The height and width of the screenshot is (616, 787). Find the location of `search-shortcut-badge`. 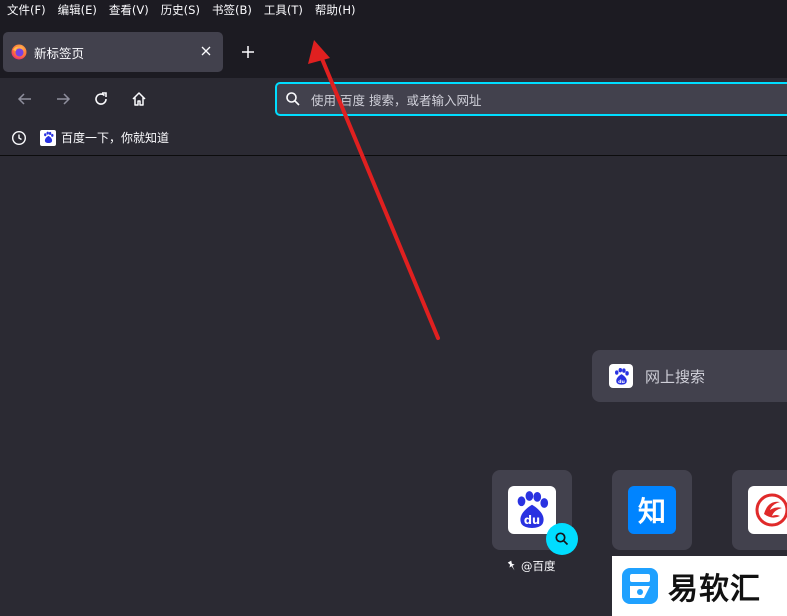

search-shortcut-badge is located at coordinates (562, 539).